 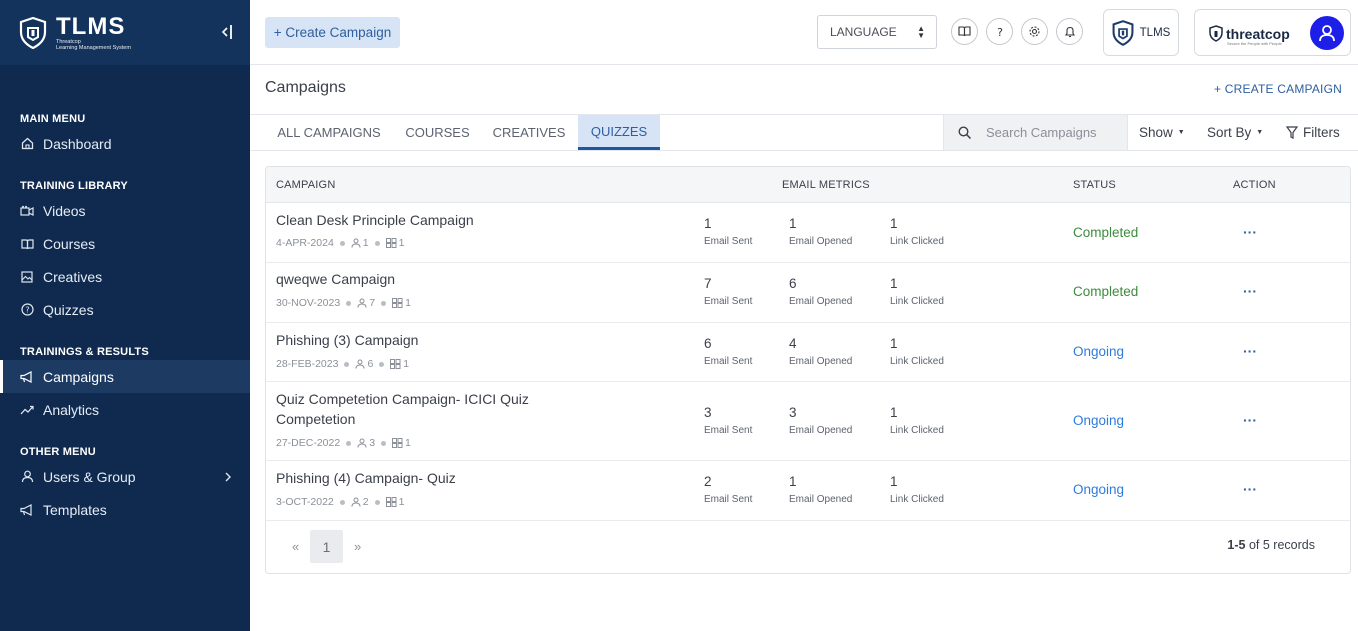 What do you see at coordinates (1272, 32) in the screenshot?
I see `account-menu: threatcop Secure the People with People` at bounding box center [1272, 32].